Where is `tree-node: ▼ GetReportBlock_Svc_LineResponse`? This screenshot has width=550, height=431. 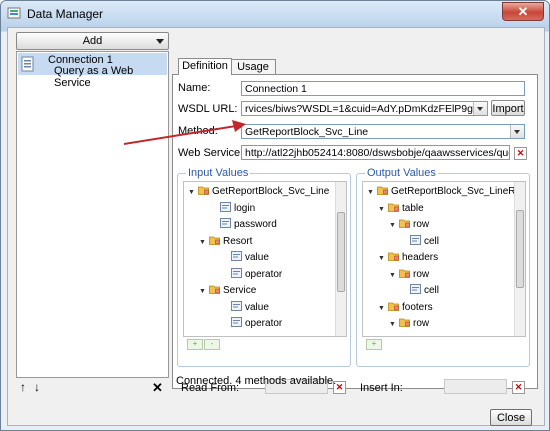
tree-node: ▼ GetReportBlock_Svc_LineResponse is located at coordinates (446, 192).